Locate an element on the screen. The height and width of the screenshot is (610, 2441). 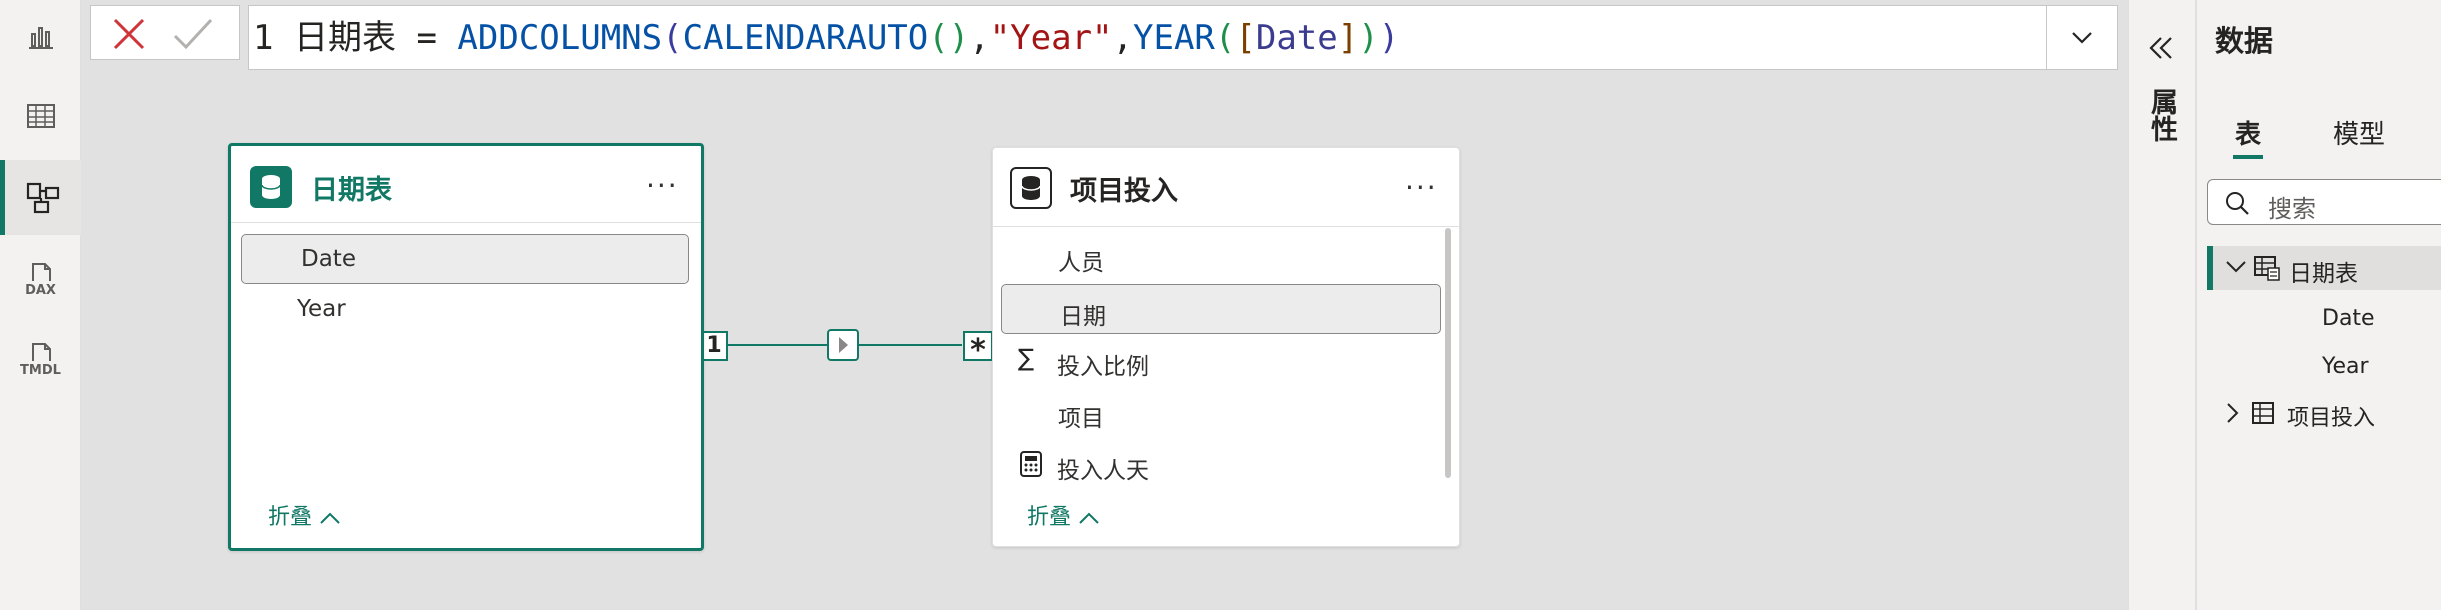
formula-string: "Year" is located at coordinates (1051, 38).